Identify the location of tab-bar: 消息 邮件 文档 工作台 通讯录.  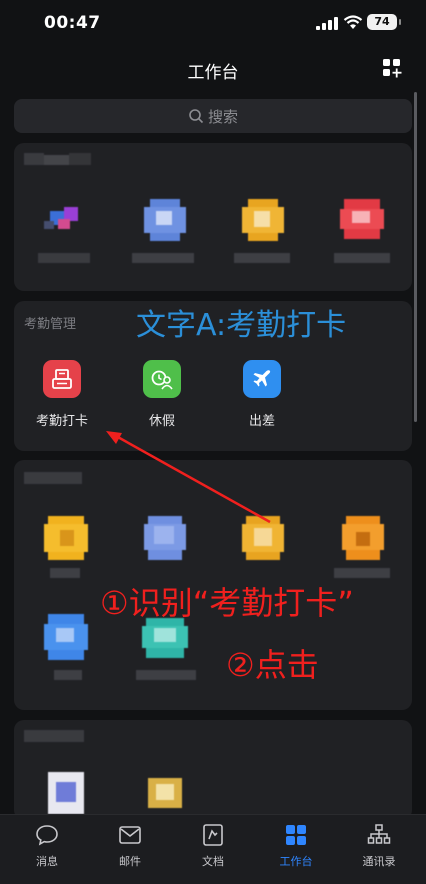
(213, 849).